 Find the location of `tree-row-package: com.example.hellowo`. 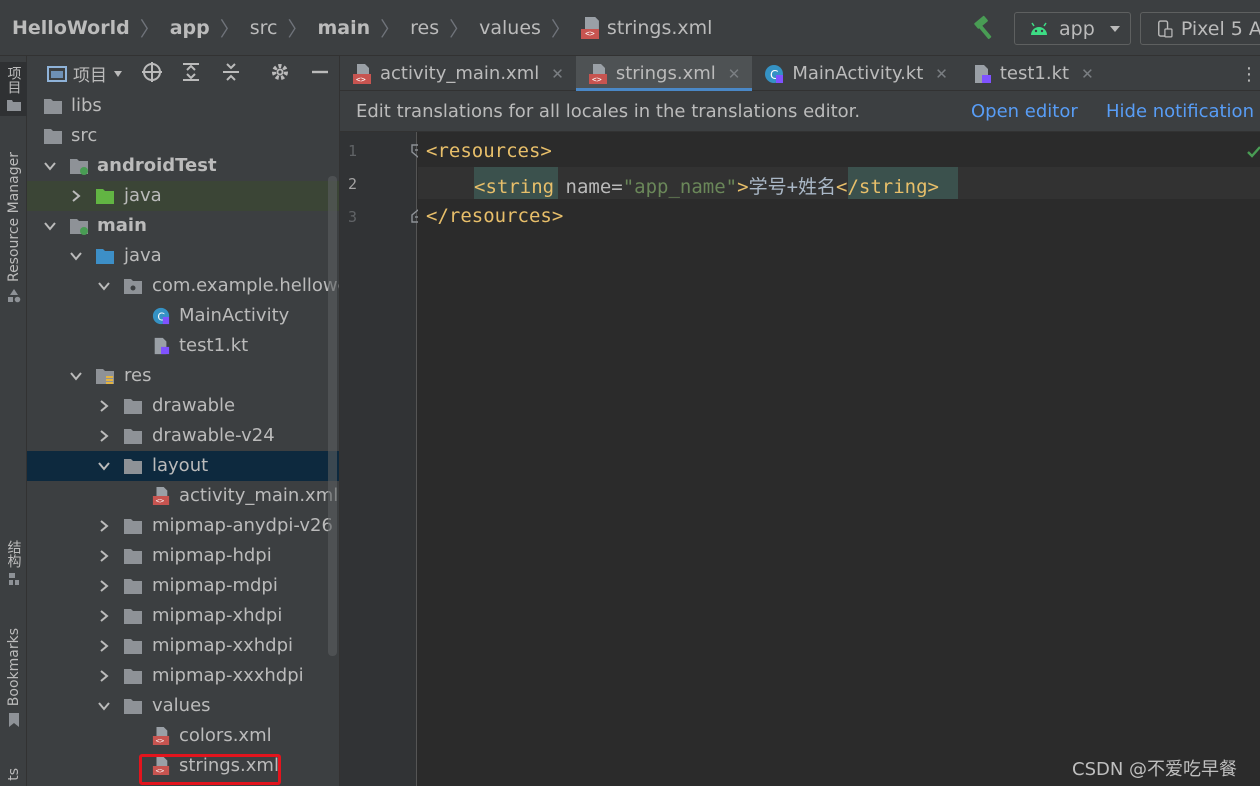

tree-row-package: com.example.hellowo is located at coordinates (183, 286).